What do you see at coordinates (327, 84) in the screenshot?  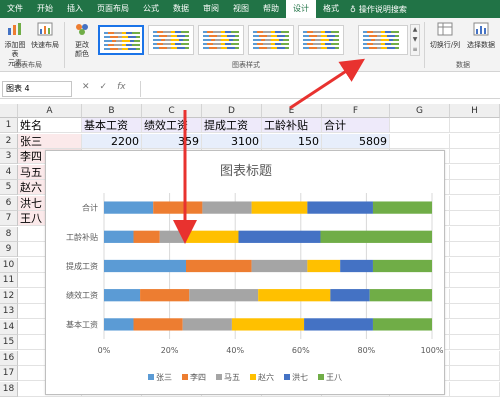 I see `arrow-to-style` at bounding box center [327, 84].